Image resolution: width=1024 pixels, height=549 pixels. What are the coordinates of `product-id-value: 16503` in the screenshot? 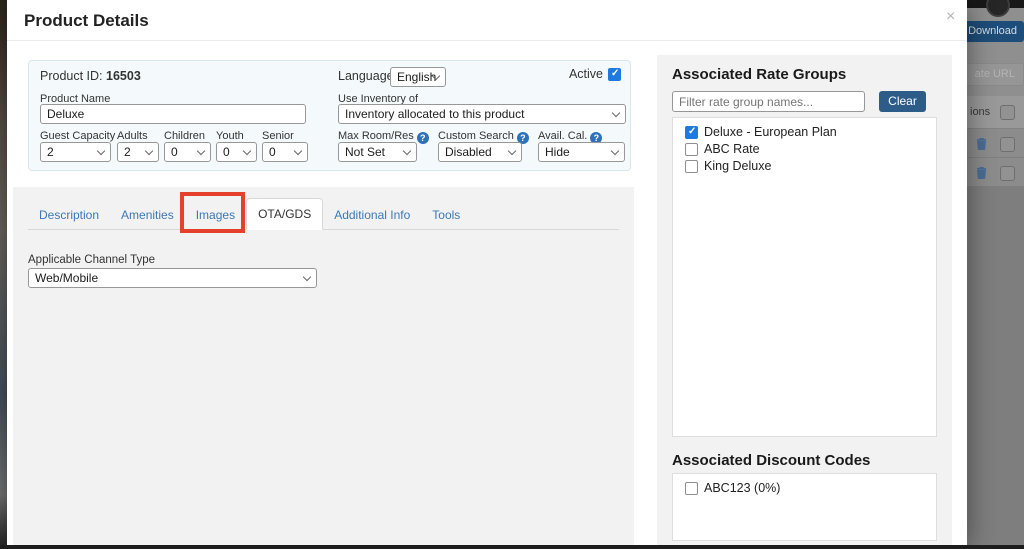 It's located at (123, 76).